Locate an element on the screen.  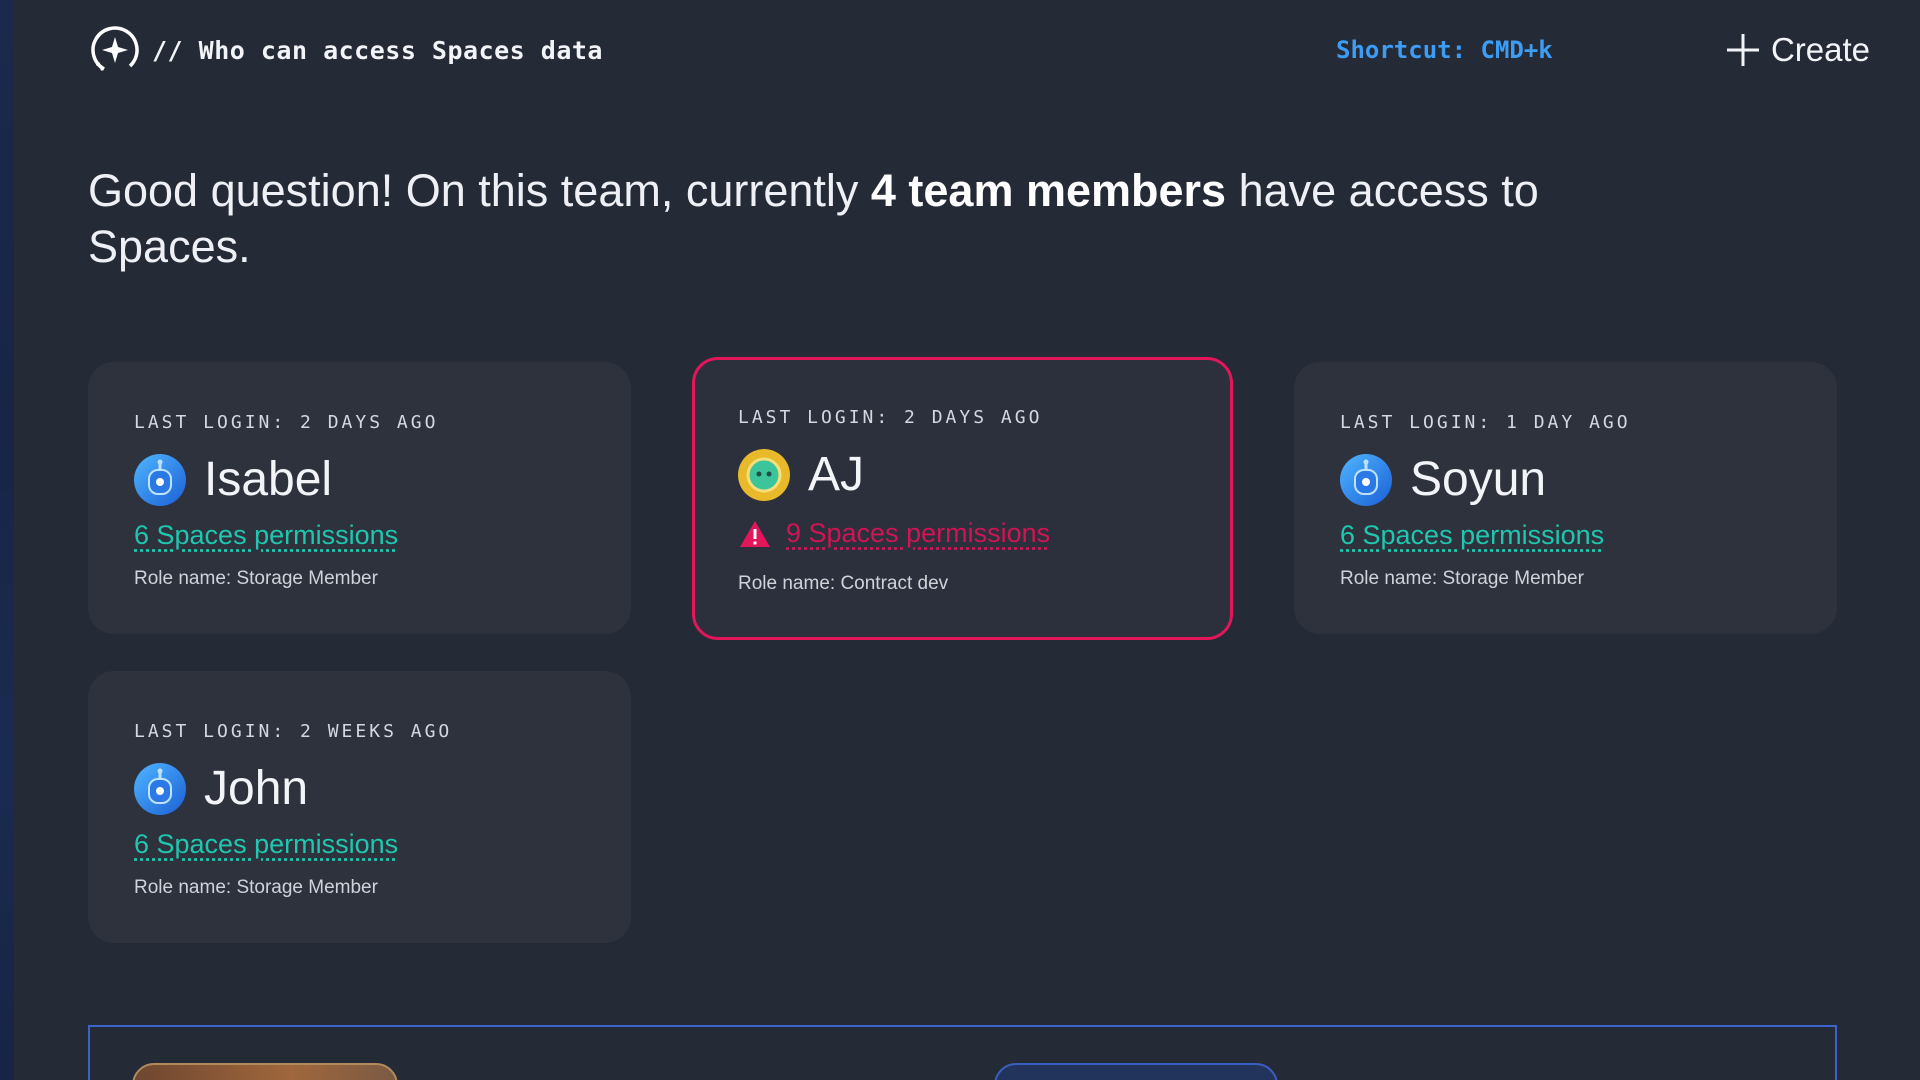
member-identity: Soyun is located at coordinates (1443, 479).